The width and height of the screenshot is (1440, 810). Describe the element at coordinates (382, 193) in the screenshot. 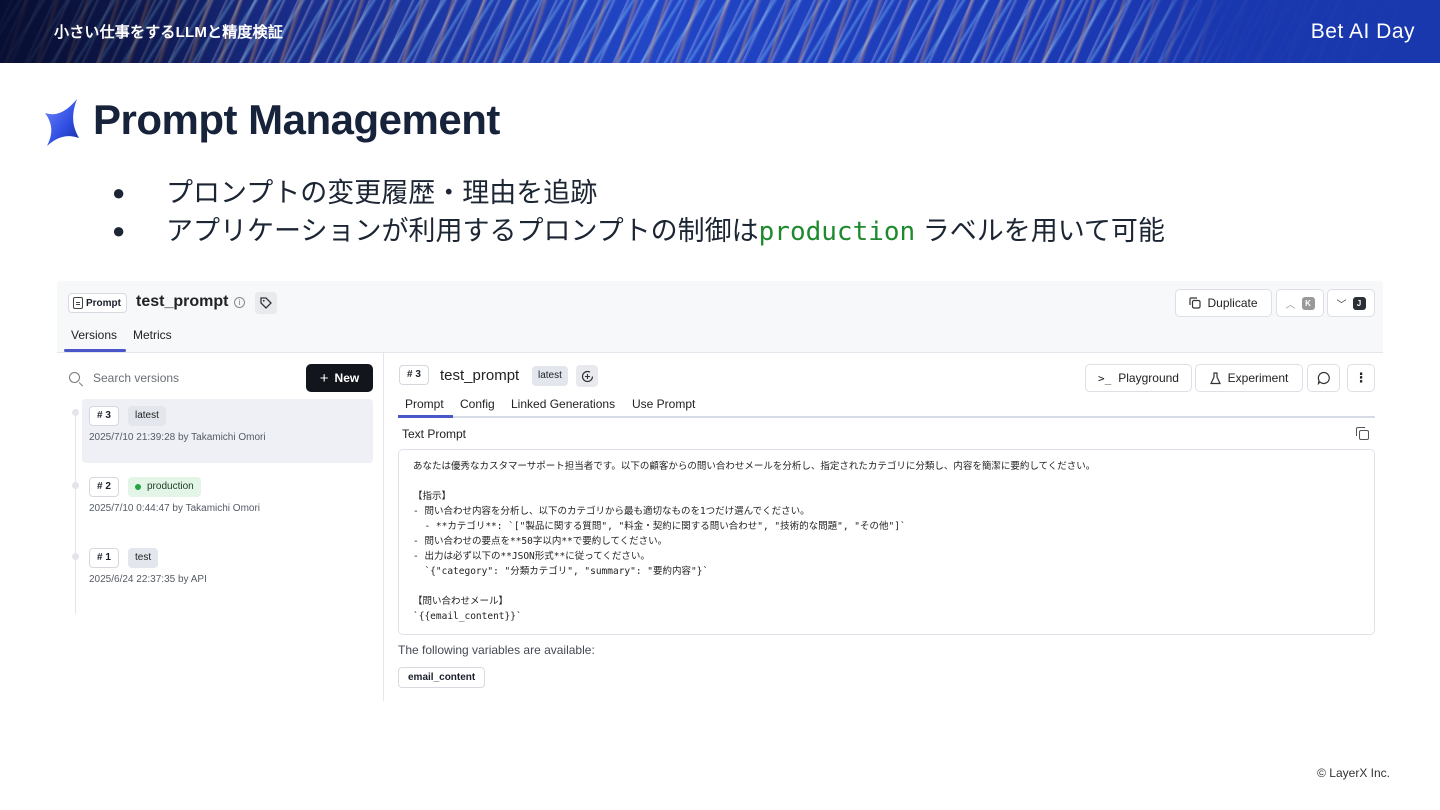

I see `bullet-text: プロンプトの変更履歴・理由を追跡` at that location.